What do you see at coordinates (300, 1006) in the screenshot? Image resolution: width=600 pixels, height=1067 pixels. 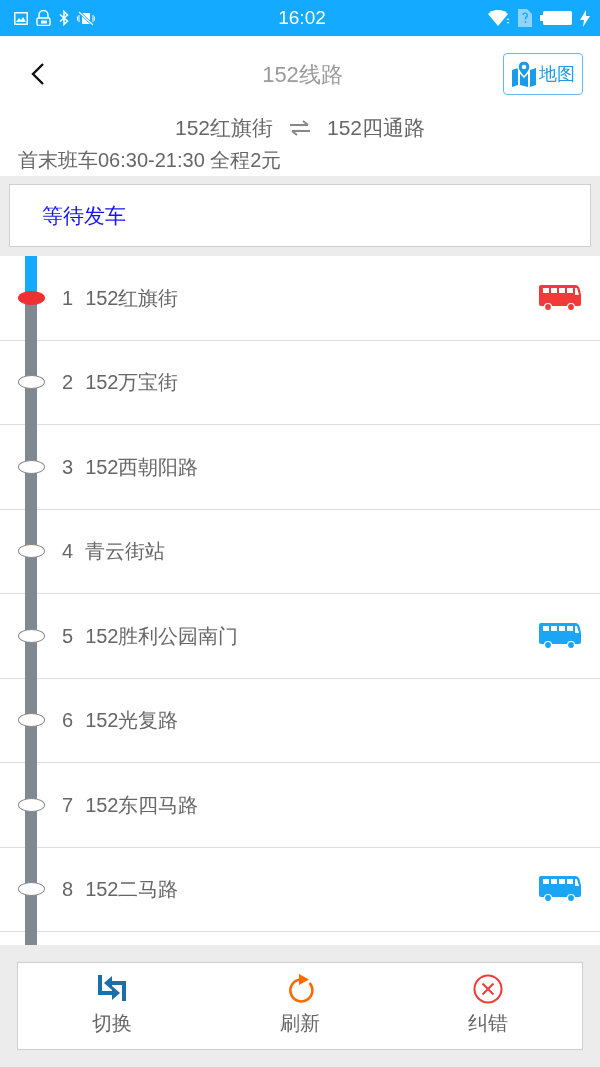 I see `refresh-button: 刷新` at bounding box center [300, 1006].